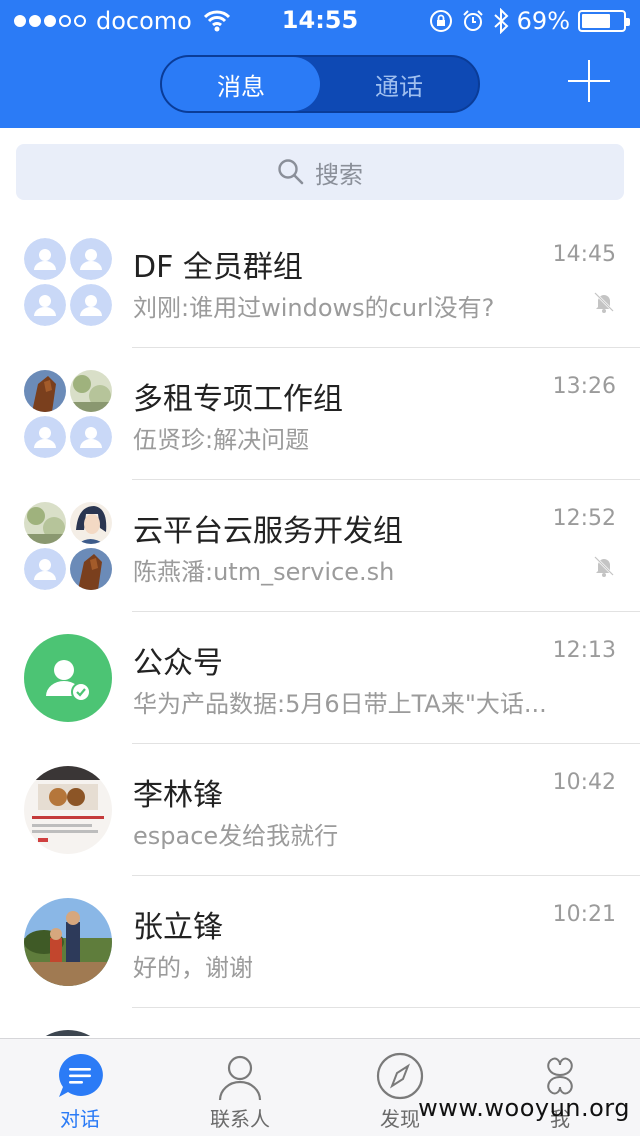 The height and width of the screenshot is (1136, 640). I want to click on watermark-text: www.wooyun.org, so click(524, 1108).